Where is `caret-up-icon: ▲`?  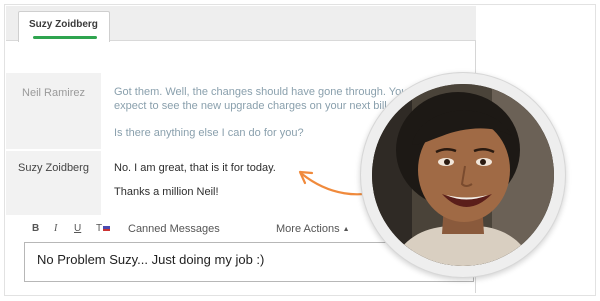 caret-up-icon: ▲ is located at coordinates (346, 229).